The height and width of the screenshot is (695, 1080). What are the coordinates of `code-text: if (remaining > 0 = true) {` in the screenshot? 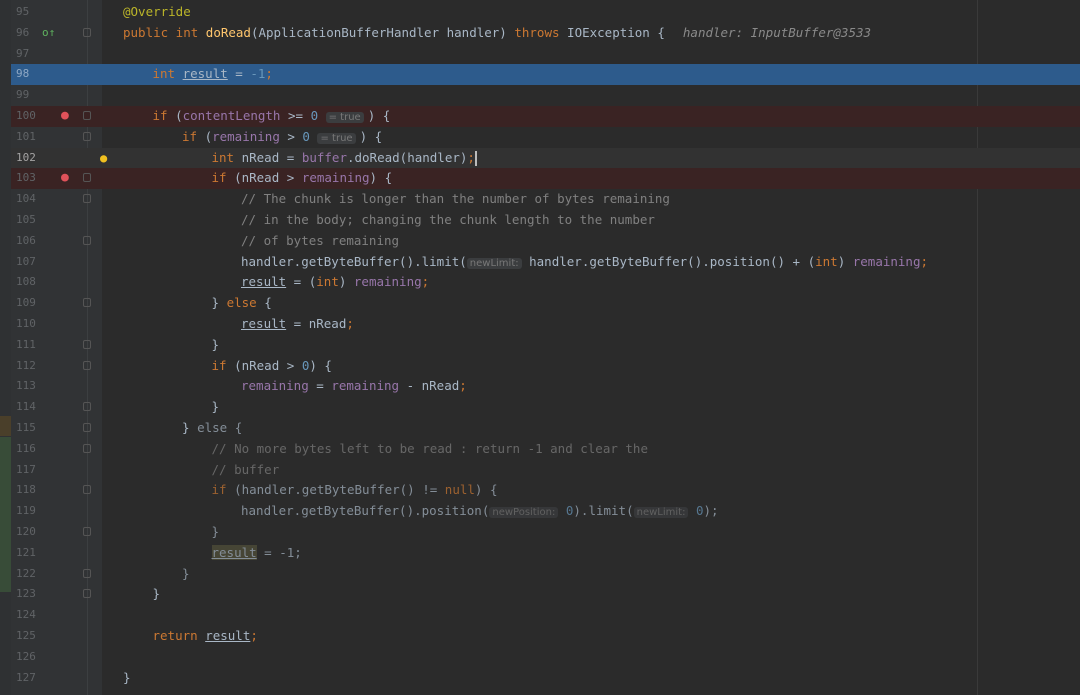 It's located at (282, 138).